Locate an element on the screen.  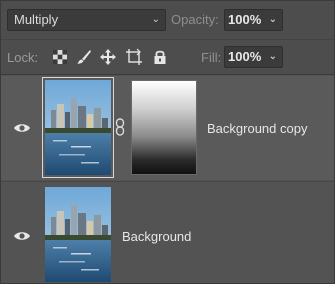
fill-field: 100% ⌄ is located at coordinates (253, 57).